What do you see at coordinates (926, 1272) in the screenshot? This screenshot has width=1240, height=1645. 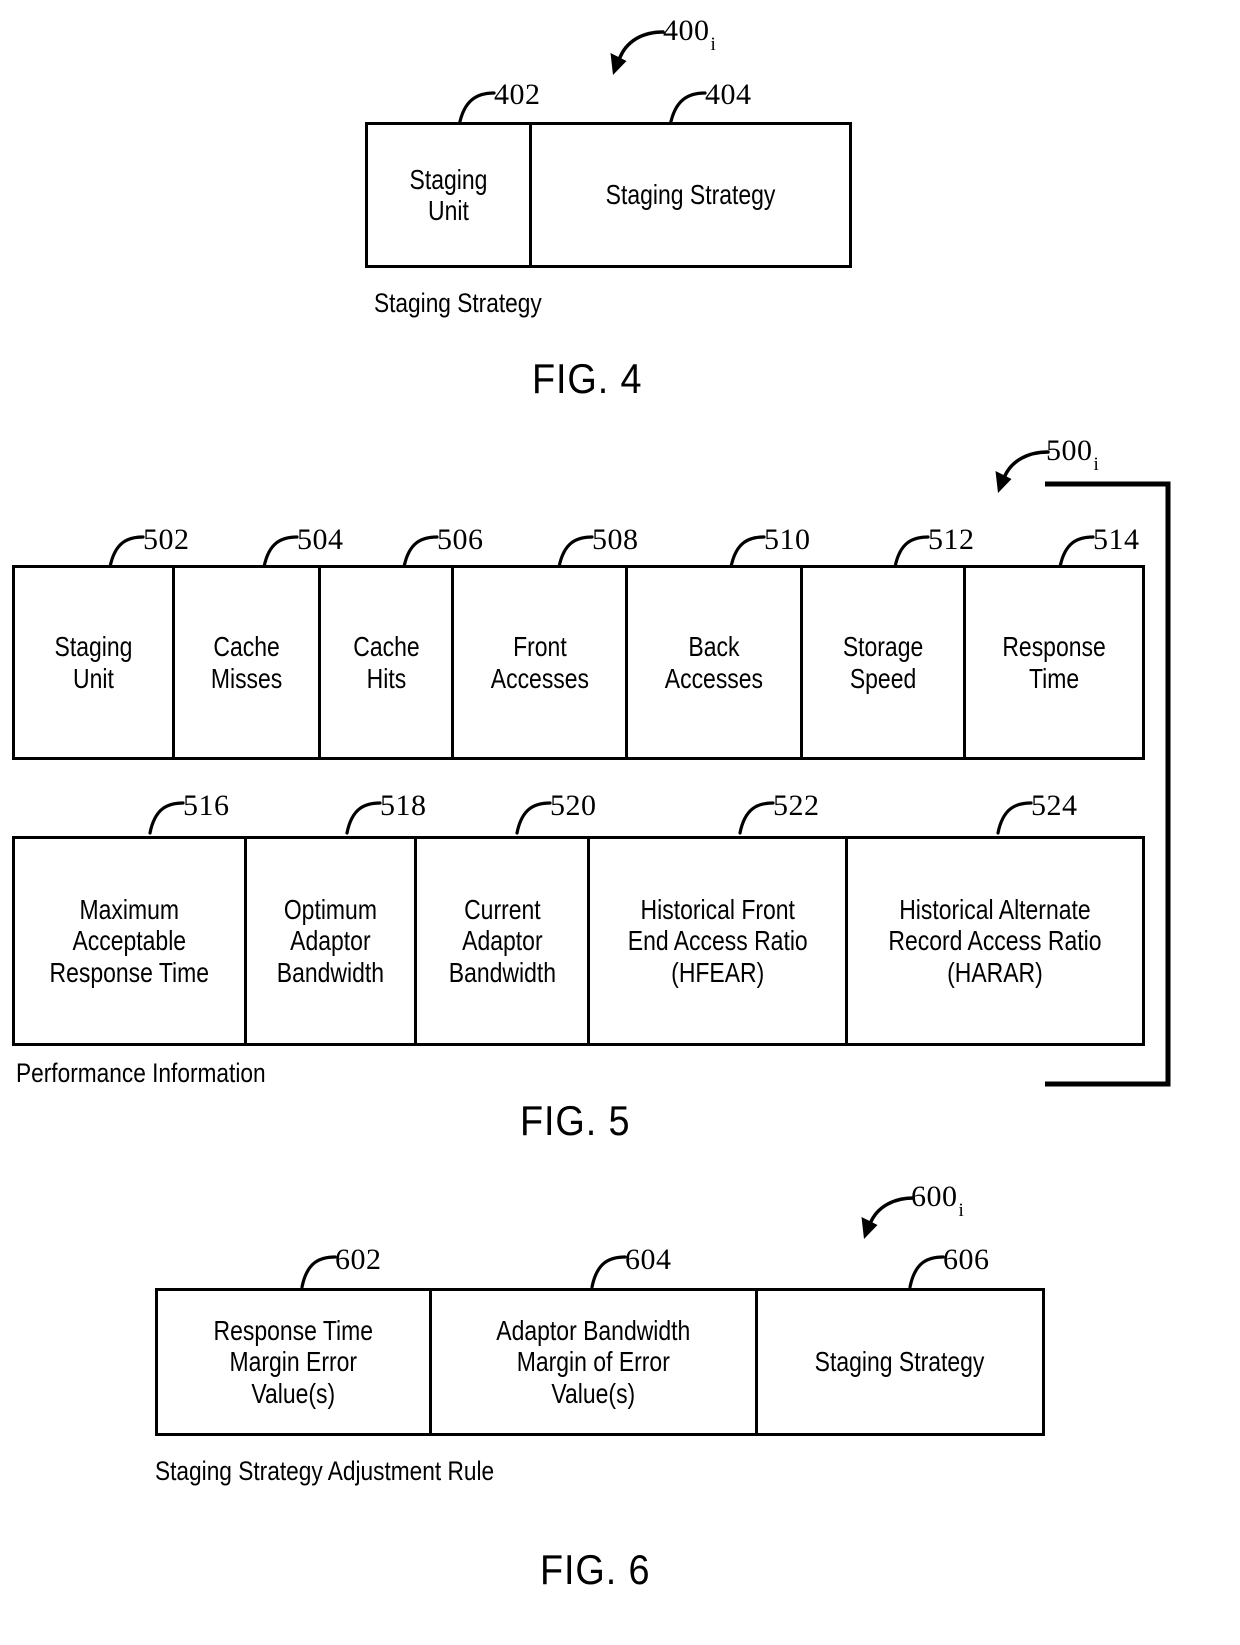 I see `leader-line-606-icon` at bounding box center [926, 1272].